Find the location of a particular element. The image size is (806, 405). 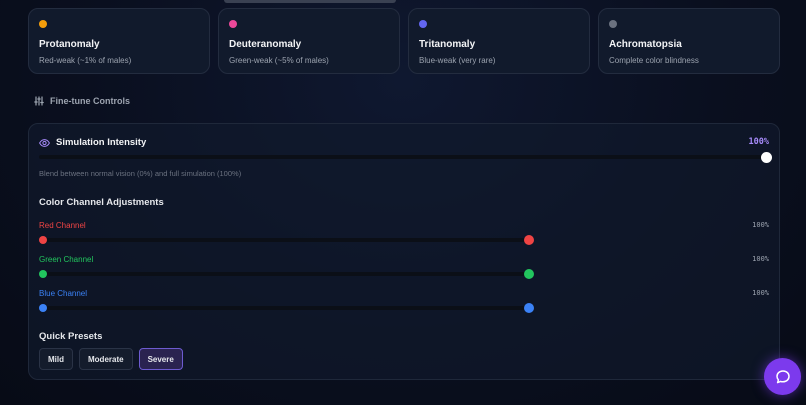

blue-channel-value: 100% is located at coordinates (760, 293).